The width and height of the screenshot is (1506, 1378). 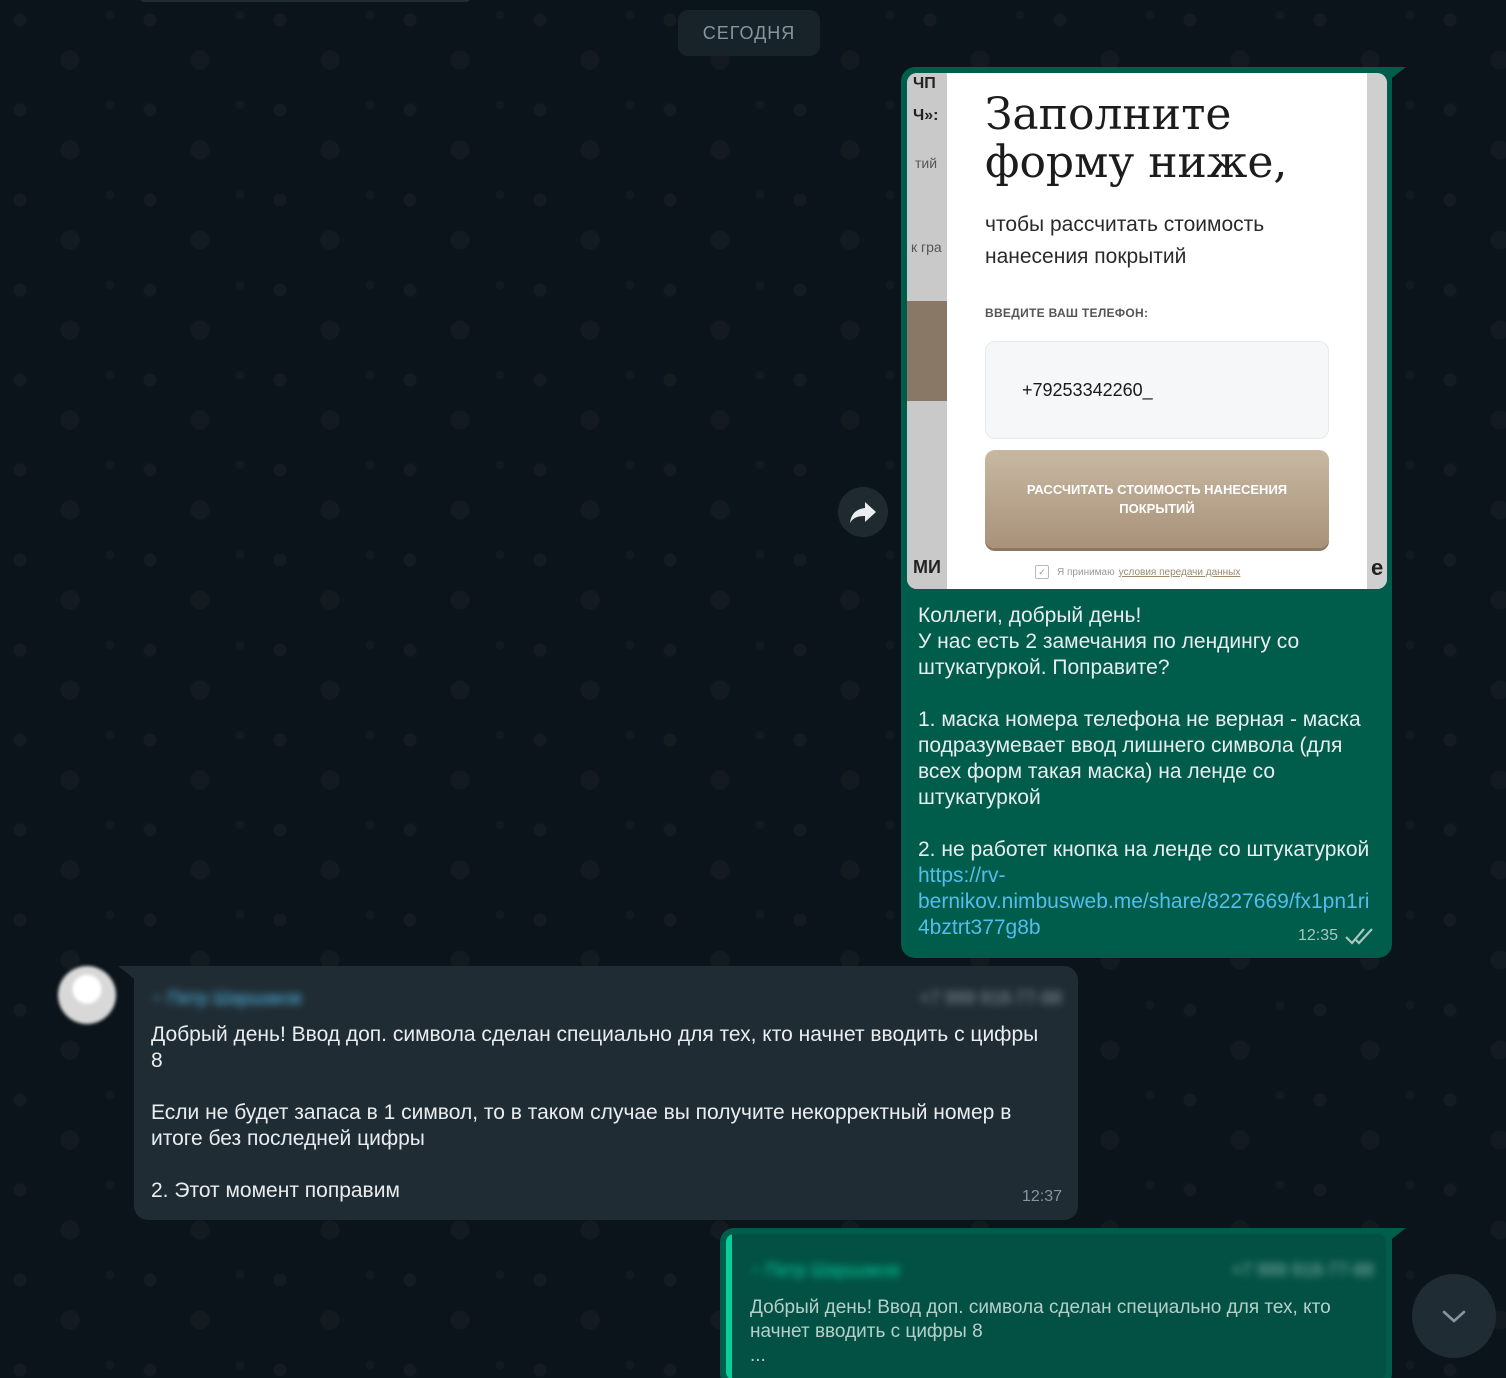 I want to click on sender-phone: +7 999 918-77-88, so click(x=990, y=998).